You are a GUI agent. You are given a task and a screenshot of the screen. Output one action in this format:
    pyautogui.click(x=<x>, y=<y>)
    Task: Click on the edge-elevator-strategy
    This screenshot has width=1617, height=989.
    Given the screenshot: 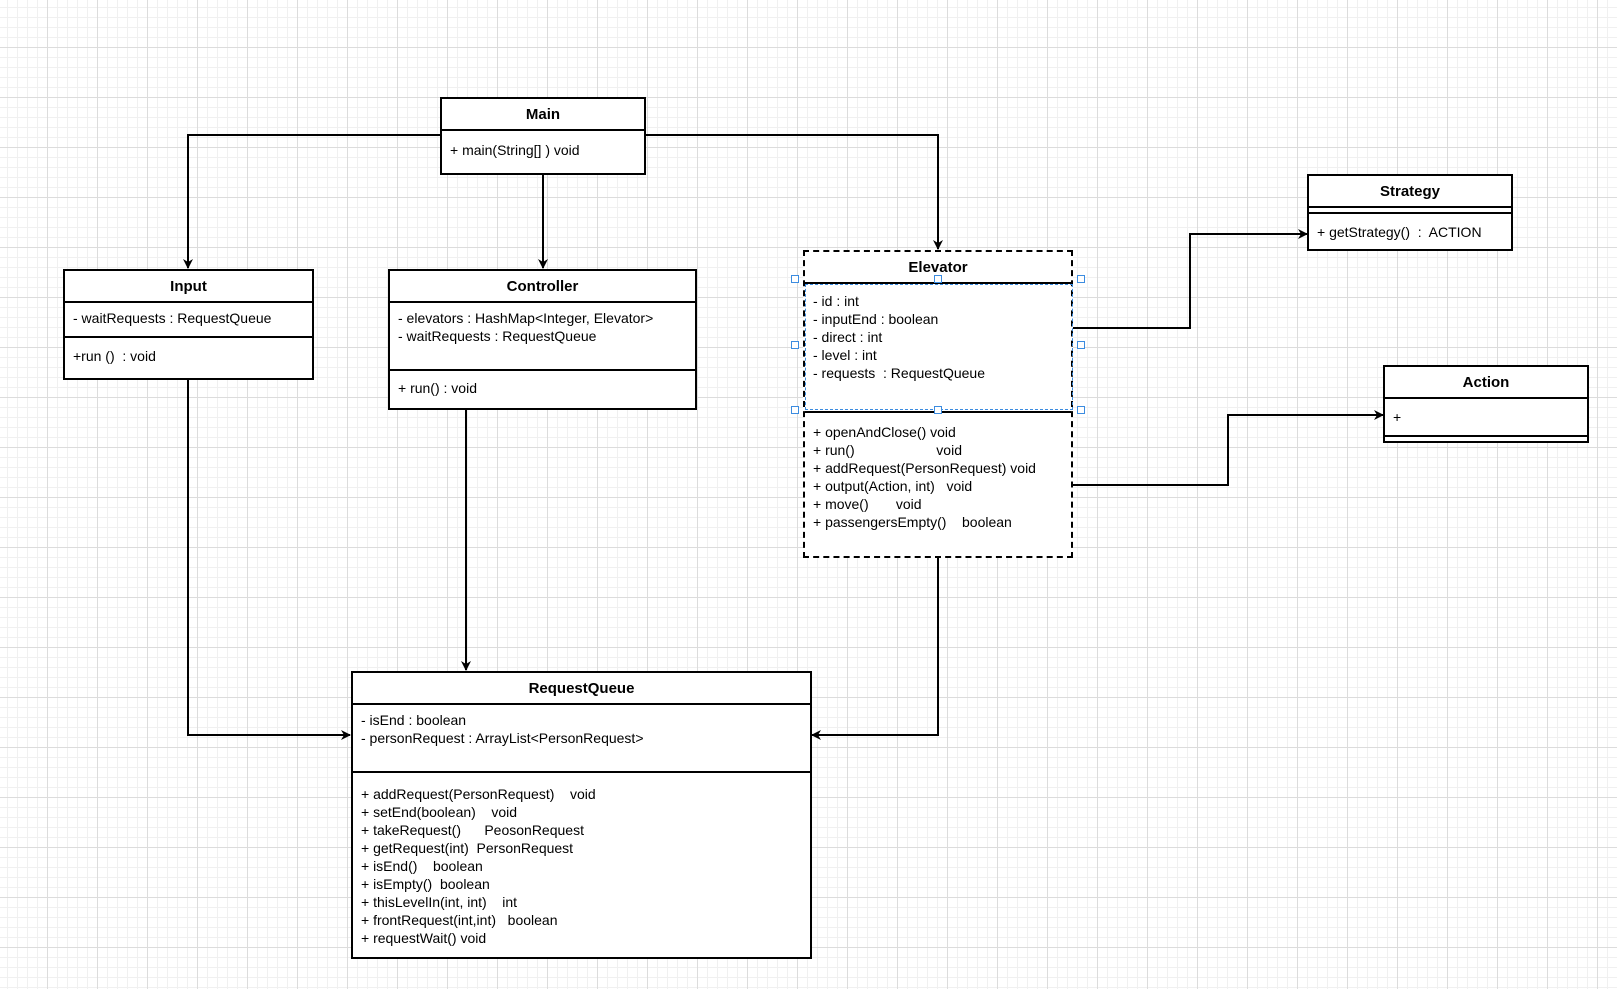 What is the action you would take?
    pyautogui.click(x=1190, y=279)
    